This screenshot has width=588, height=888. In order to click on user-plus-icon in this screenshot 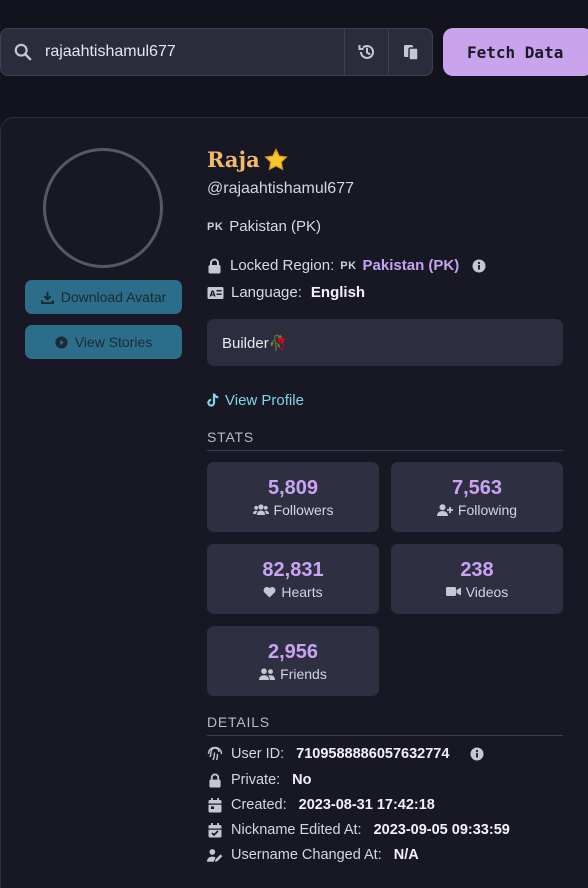, I will do `click(444, 509)`.